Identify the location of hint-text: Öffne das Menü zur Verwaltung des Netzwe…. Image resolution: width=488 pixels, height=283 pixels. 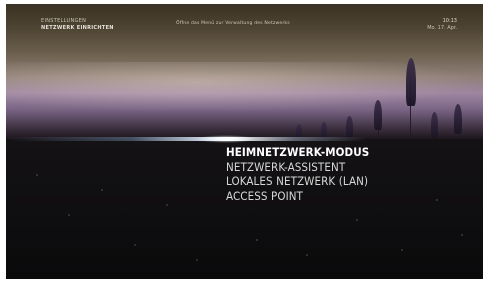
(233, 23).